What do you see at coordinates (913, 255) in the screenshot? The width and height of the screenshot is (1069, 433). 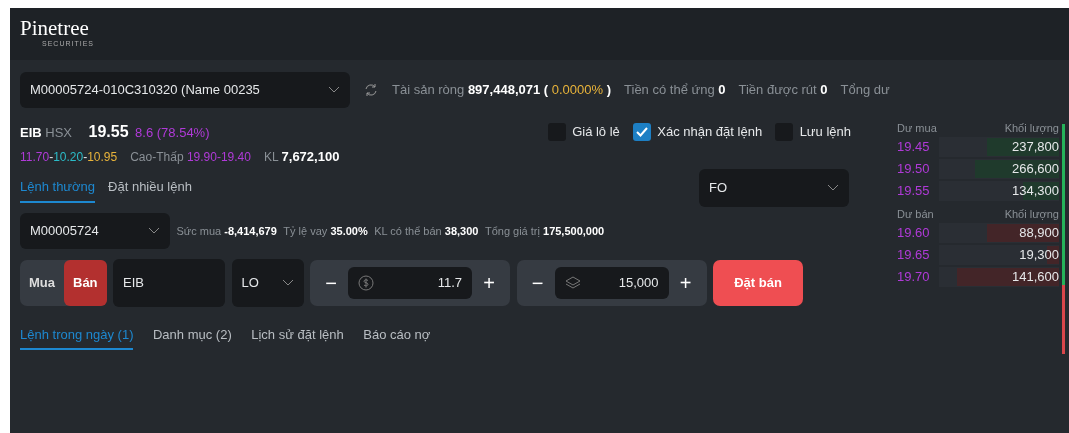 I see `order-price: 19.65` at bounding box center [913, 255].